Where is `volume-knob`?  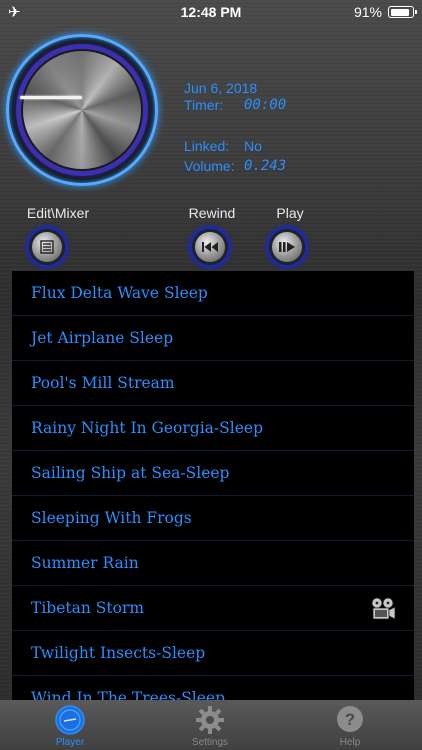
volume-knob is located at coordinates (82, 110).